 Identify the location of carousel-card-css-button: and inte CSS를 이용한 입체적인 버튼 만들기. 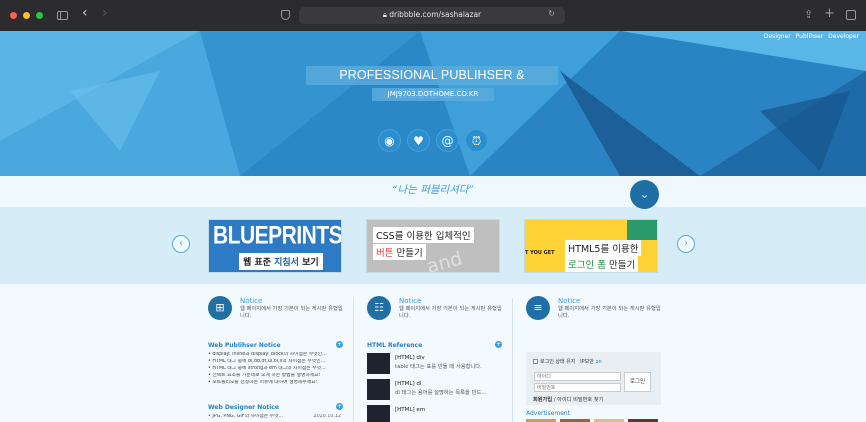
(433, 246).